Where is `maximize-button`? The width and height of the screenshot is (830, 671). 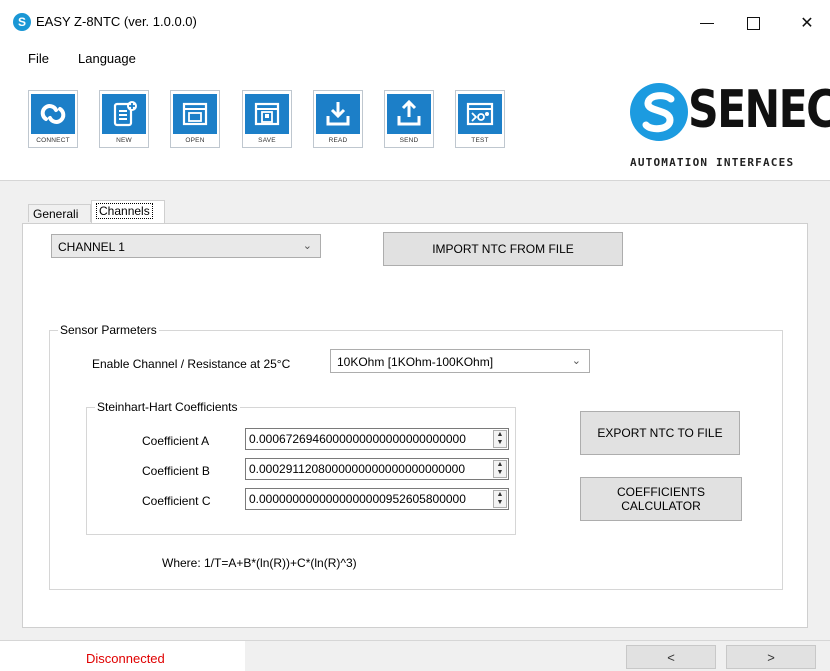
maximize-button is located at coordinates (753, 23).